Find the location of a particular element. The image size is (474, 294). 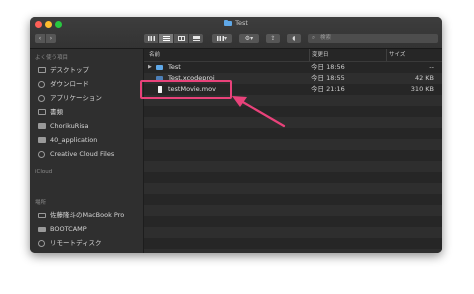

file-row-test: ▶ Test 今日 18:56 -- is located at coordinates (293, 67).